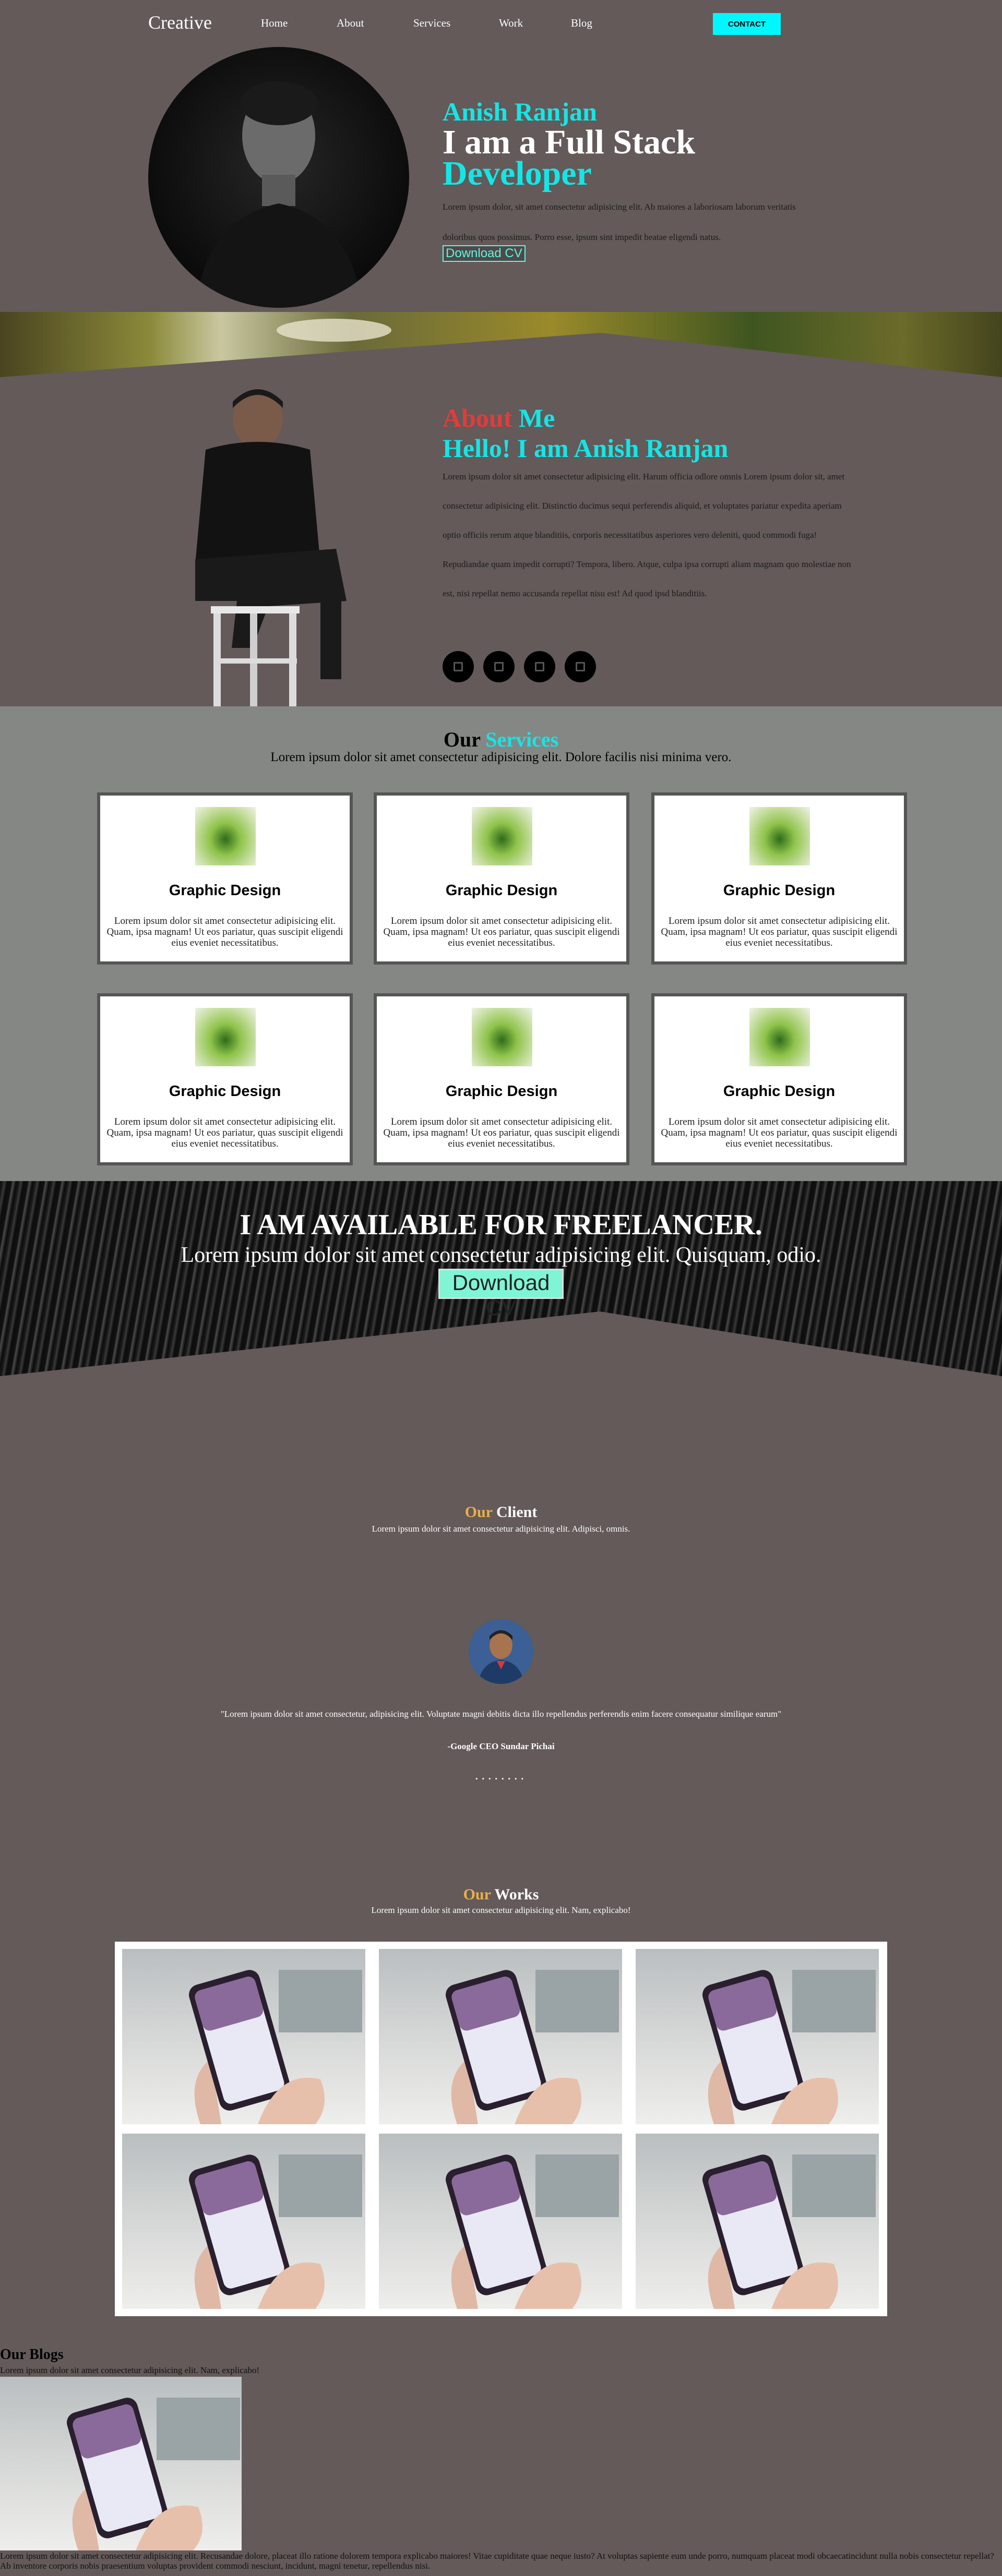 This screenshot has height=2576, width=1002. What do you see at coordinates (501, 344) in the screenshot?
I see `divider-band` at bounding box center [501, 344].